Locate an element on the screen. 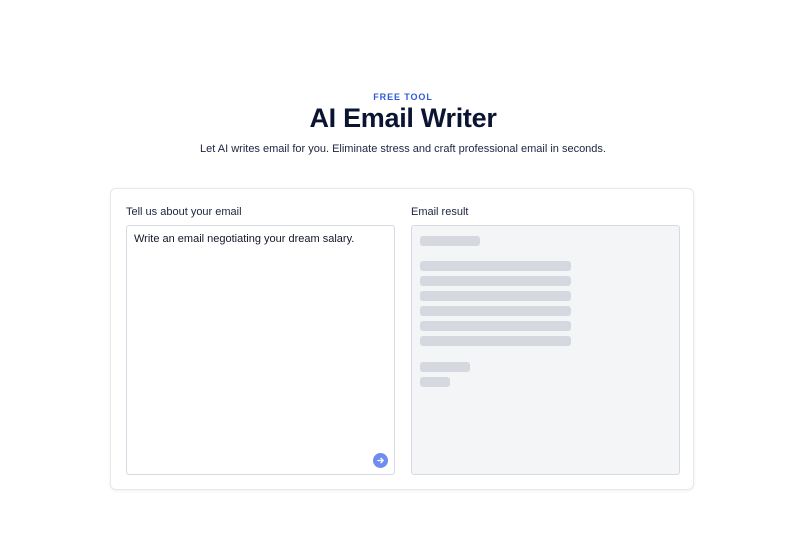 Image resolution: width=806 pixels, height=537 pixels. arrow-right-icon is located at coordinates (380, 460).